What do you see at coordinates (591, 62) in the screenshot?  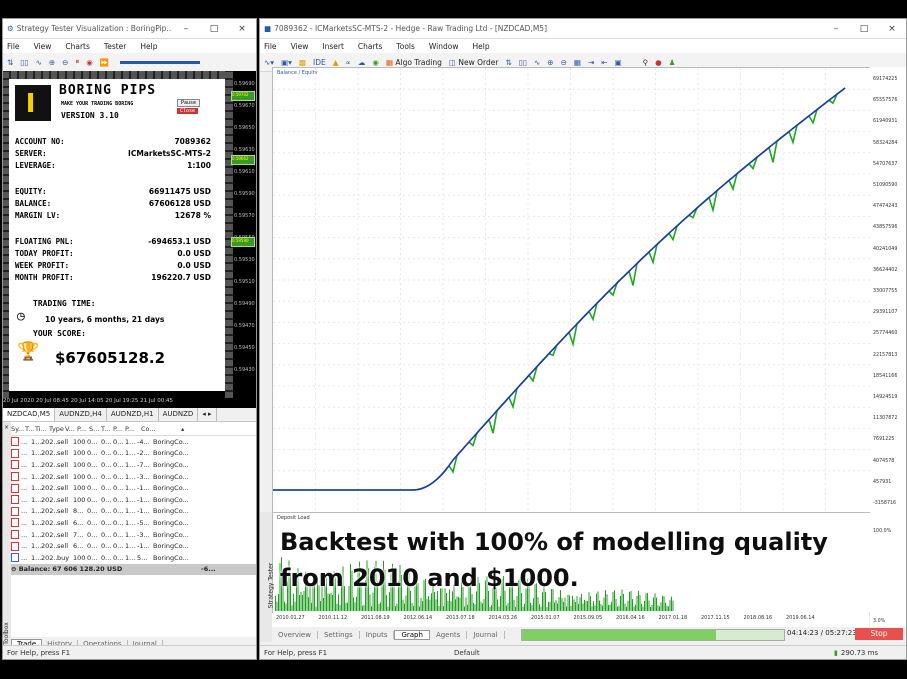 I see `autoscroll-icon: ⇥` at bounding box center [591, 62].